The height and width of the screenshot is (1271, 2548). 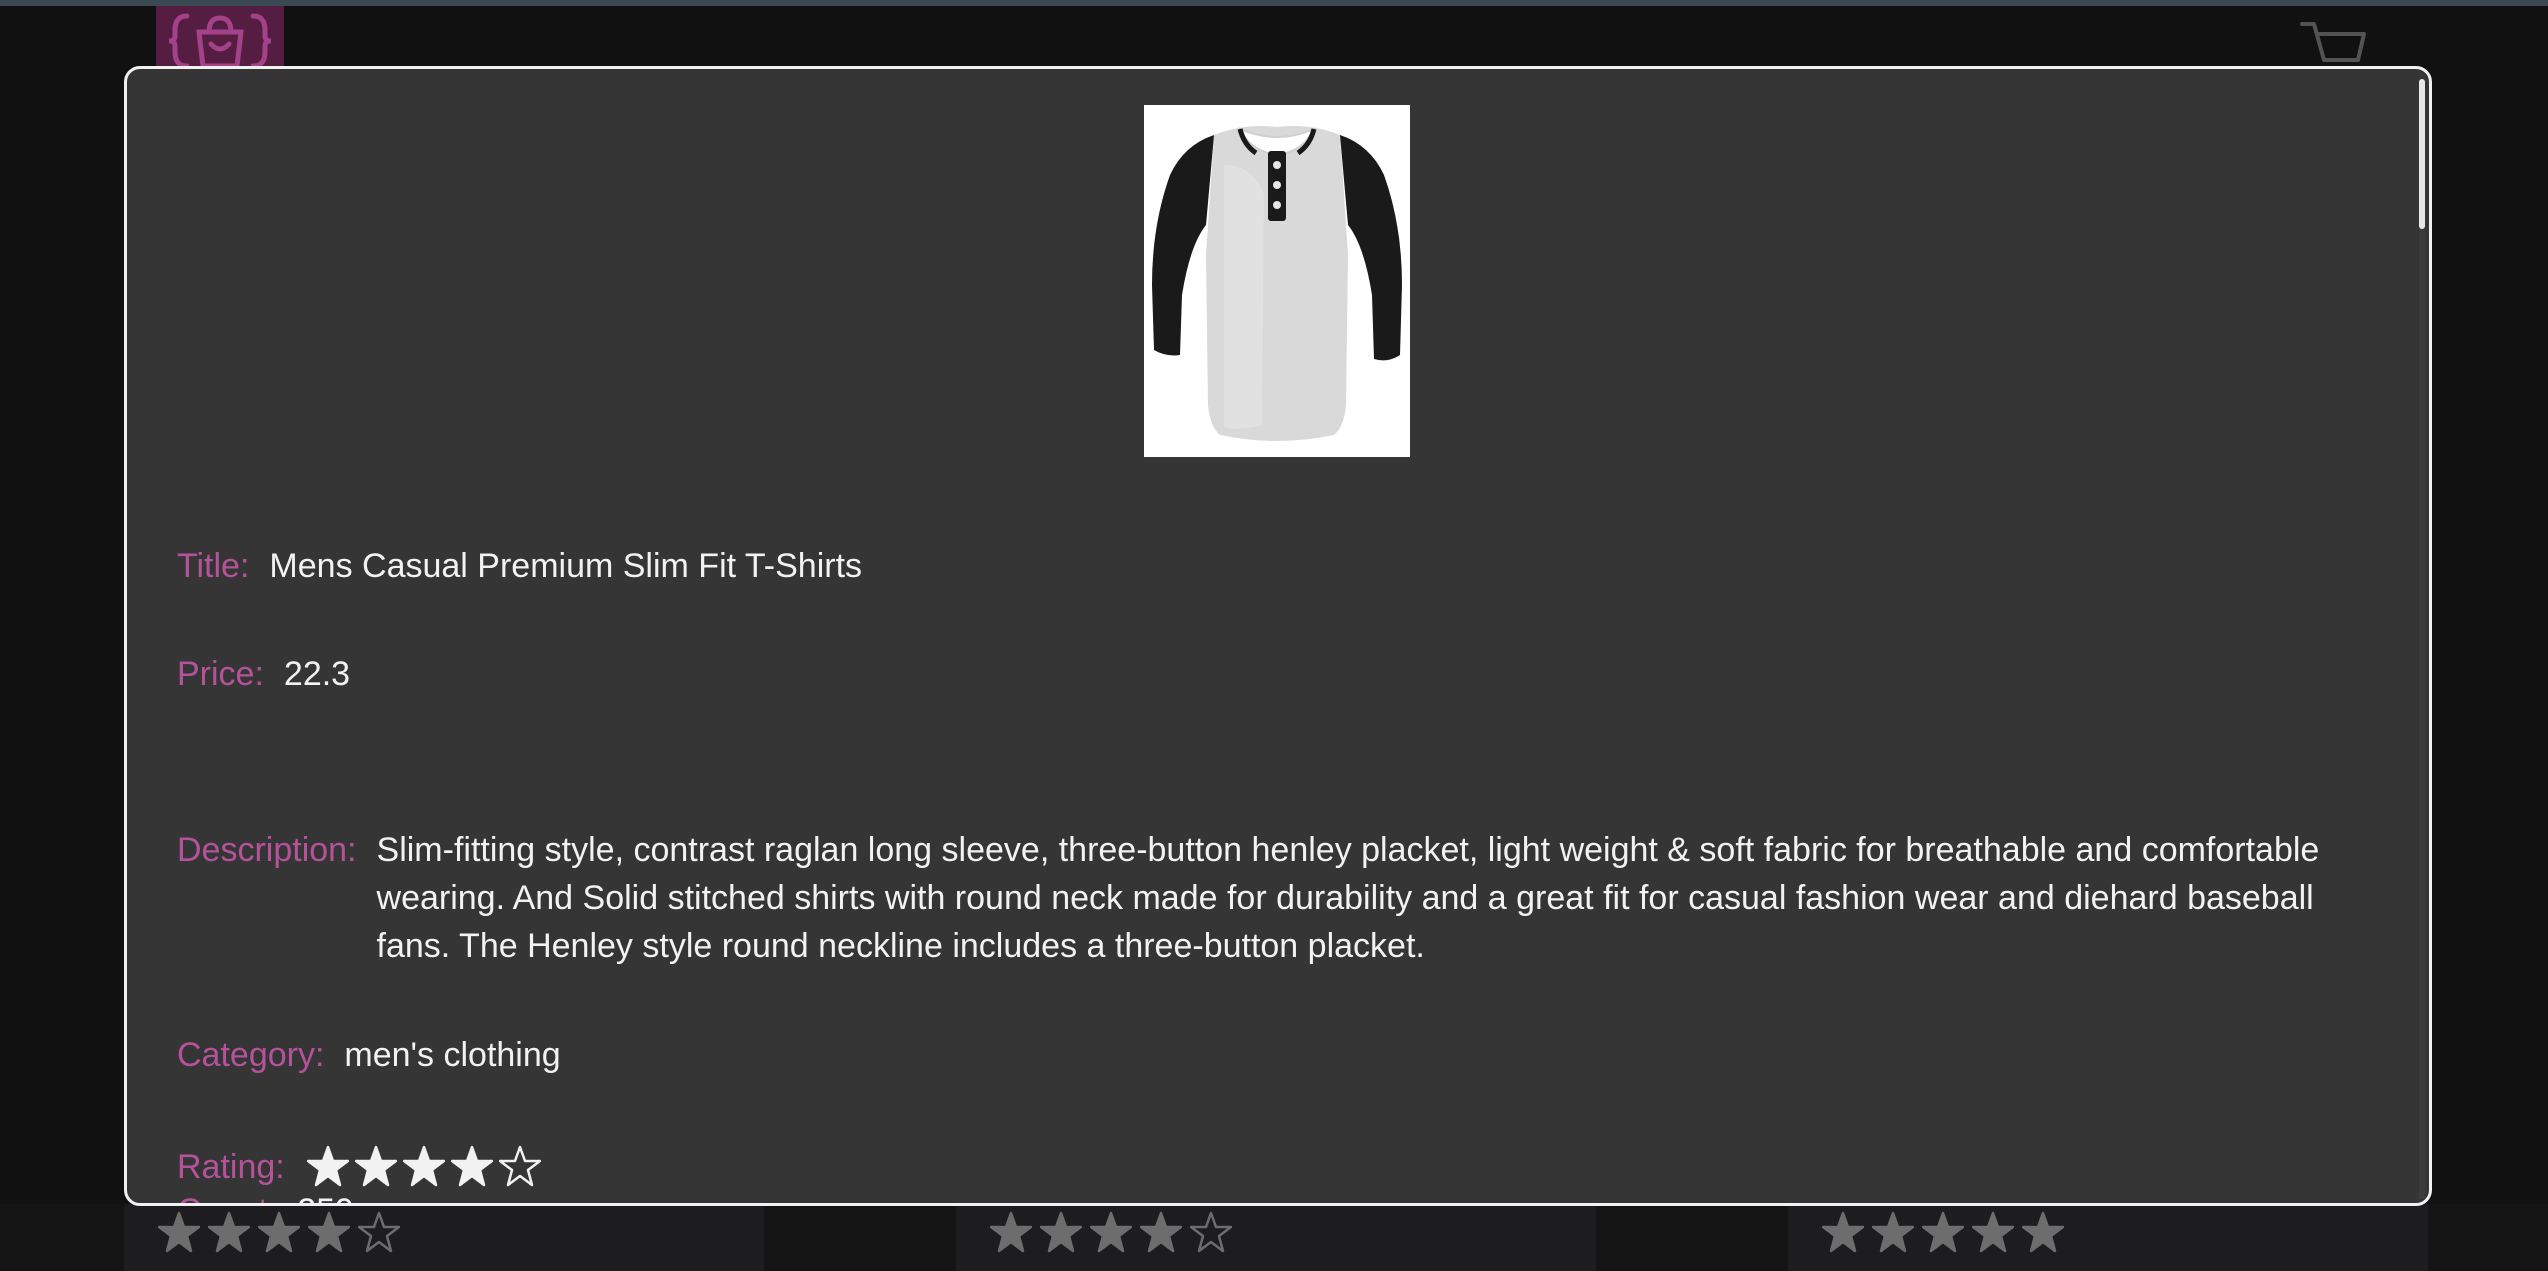 I want to click on rating-row: Rating:, so click(x=359, y=1167).